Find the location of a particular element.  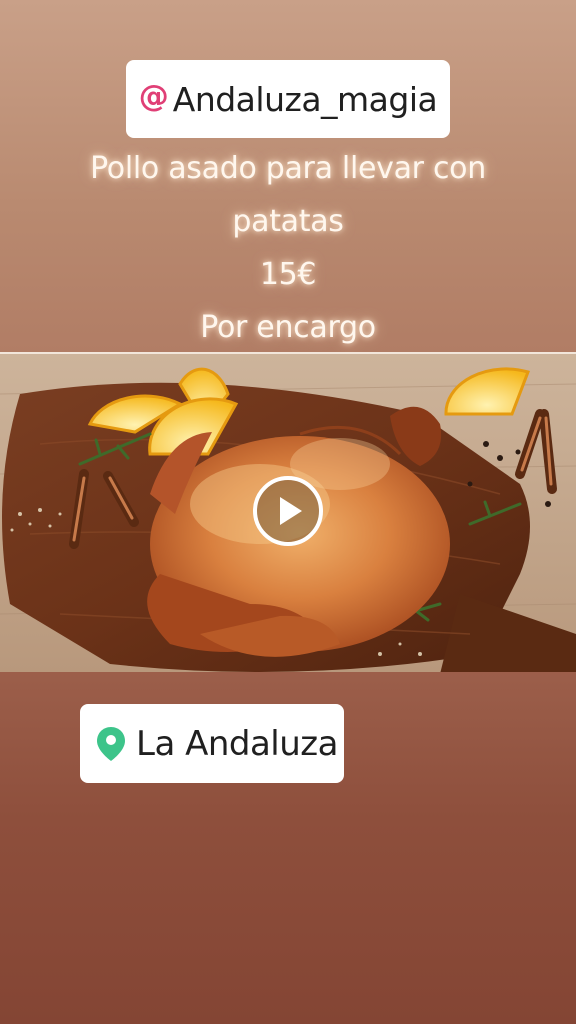

caption-line: Pollo asado para llevar con is located at coordinates (288, 168).